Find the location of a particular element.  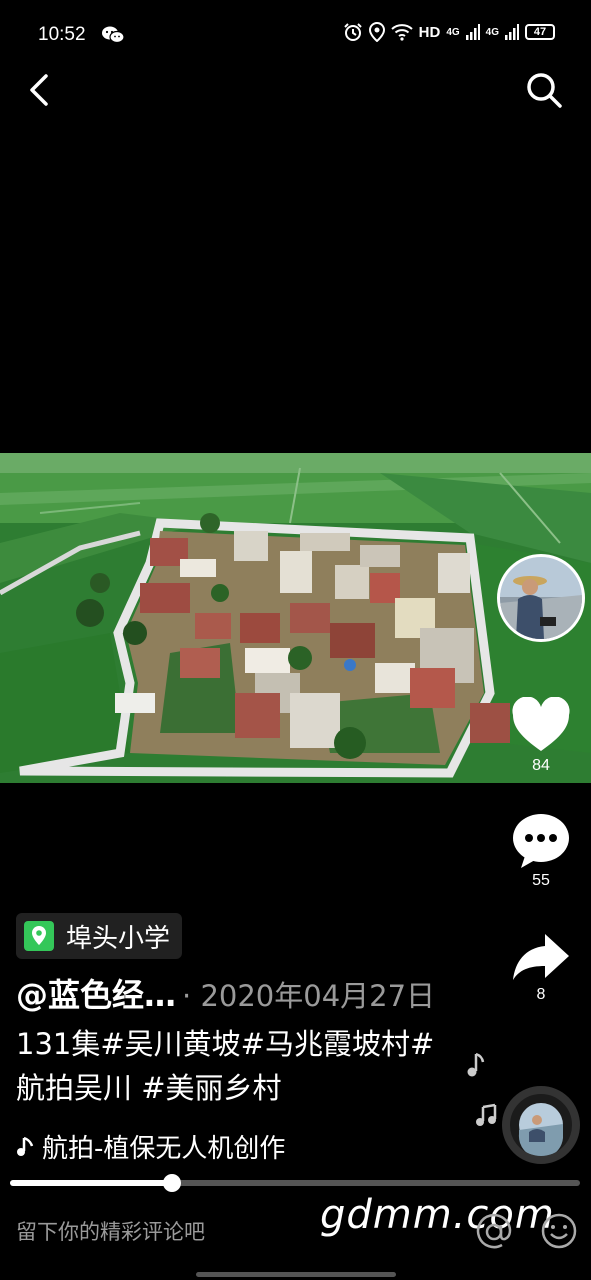

location-icon is located at coordinates (376, 32).